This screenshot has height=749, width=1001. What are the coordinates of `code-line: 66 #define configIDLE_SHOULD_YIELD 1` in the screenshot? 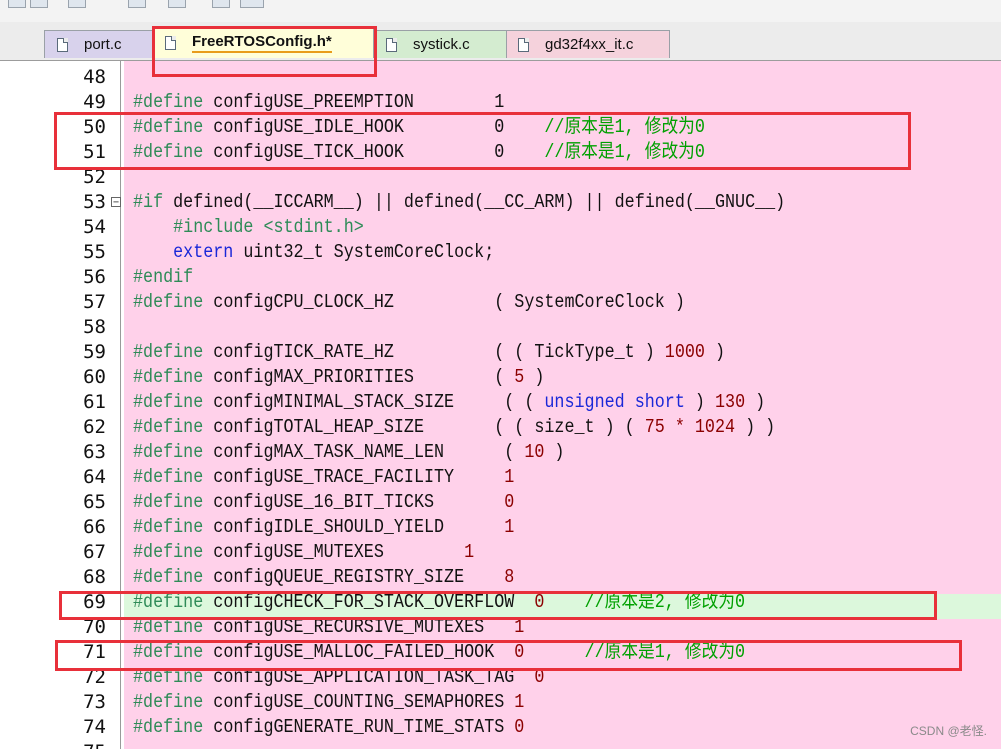 It's located at (500, 527).